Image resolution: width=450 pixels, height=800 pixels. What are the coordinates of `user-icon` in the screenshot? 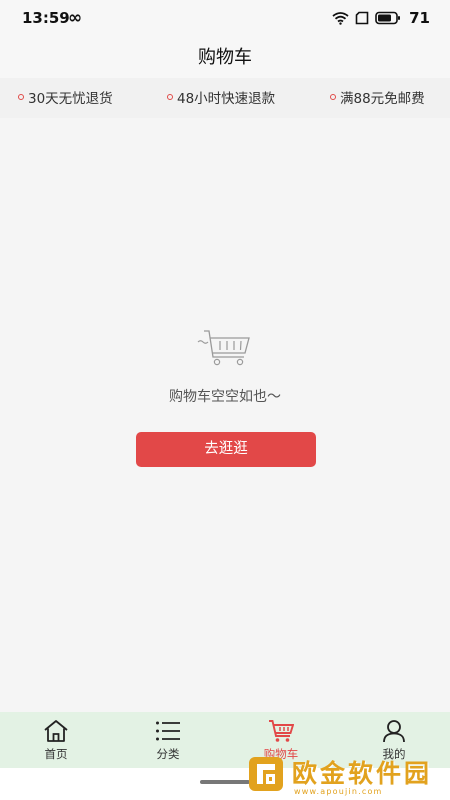 It's located at (394, 731).